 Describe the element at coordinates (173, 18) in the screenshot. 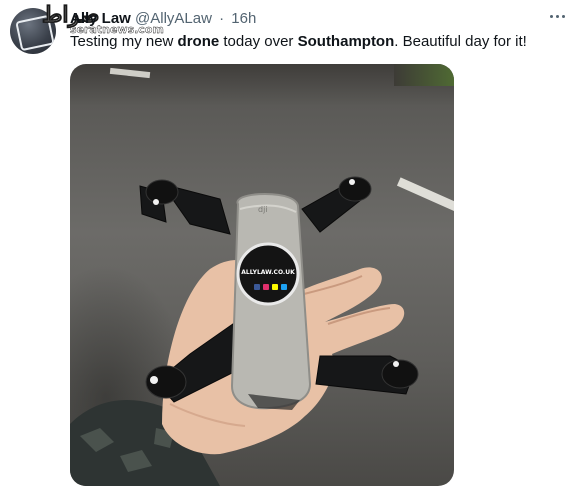

I see `user-handle: @AllyALaw` at that location.